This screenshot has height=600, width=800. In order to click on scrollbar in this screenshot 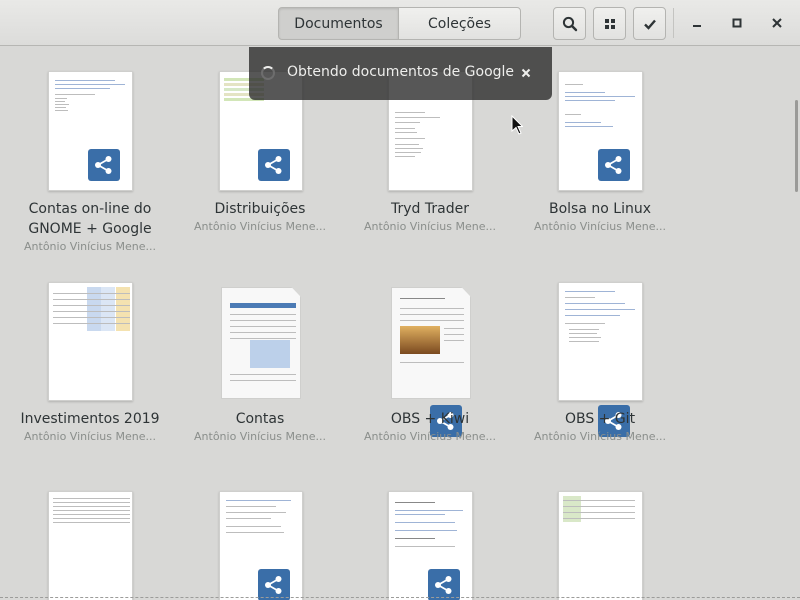, I will do `click(796, 146)`.